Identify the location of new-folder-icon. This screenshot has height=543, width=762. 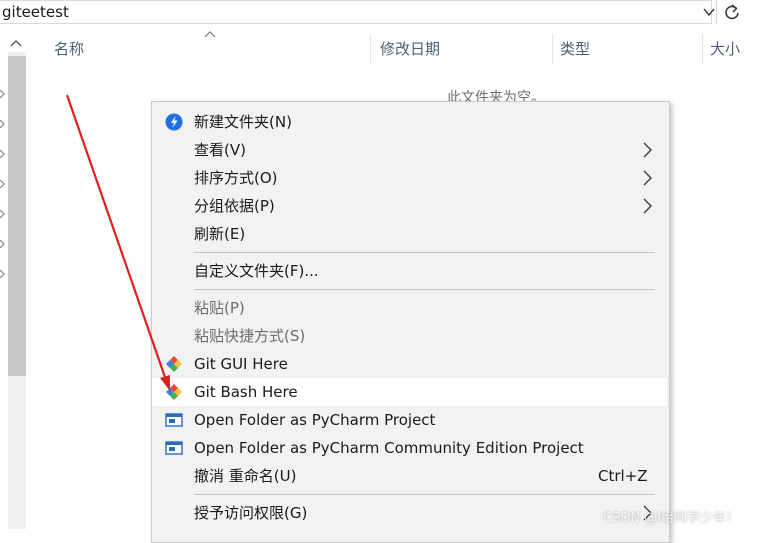
(174, 122).